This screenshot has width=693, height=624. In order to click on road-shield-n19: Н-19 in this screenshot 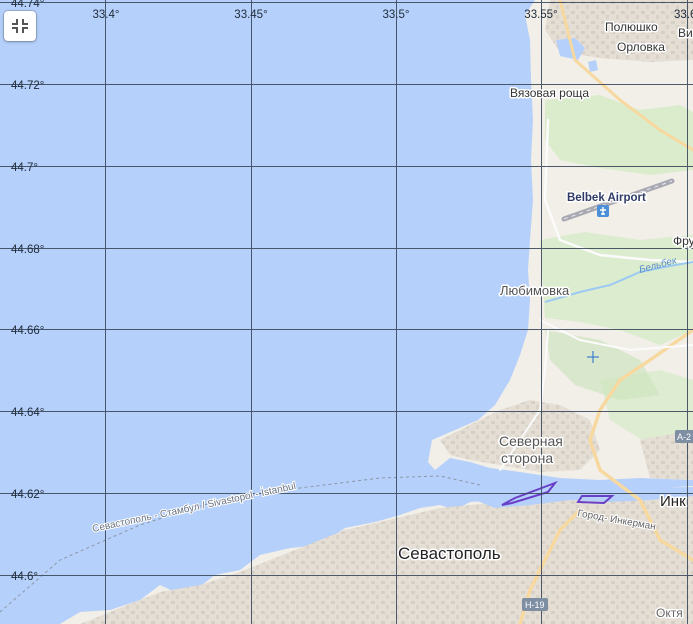, I will do `click(535, 604)`.